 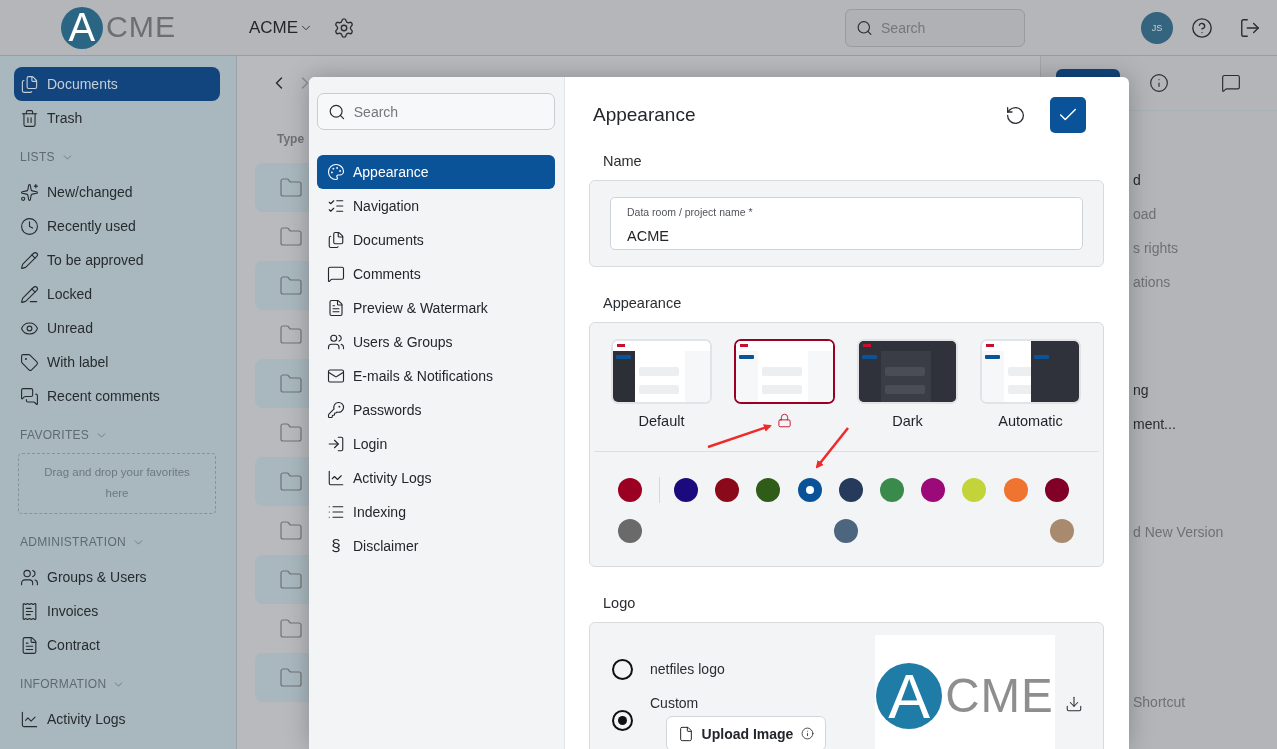 What do you see at coordinates (73, 542) in the screenshot?
I see `section-heading: ADMINISTRATION` at bounding box center [73, 542].